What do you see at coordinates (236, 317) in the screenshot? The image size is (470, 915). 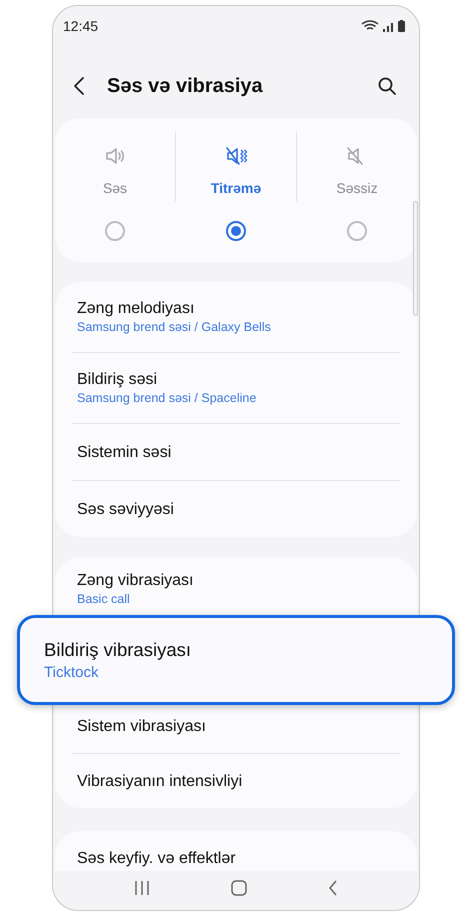 I see `settings-item: Zəng melodiyası Samsung brend səsi / Galaxy Bells` at bounding box center [236, 317].